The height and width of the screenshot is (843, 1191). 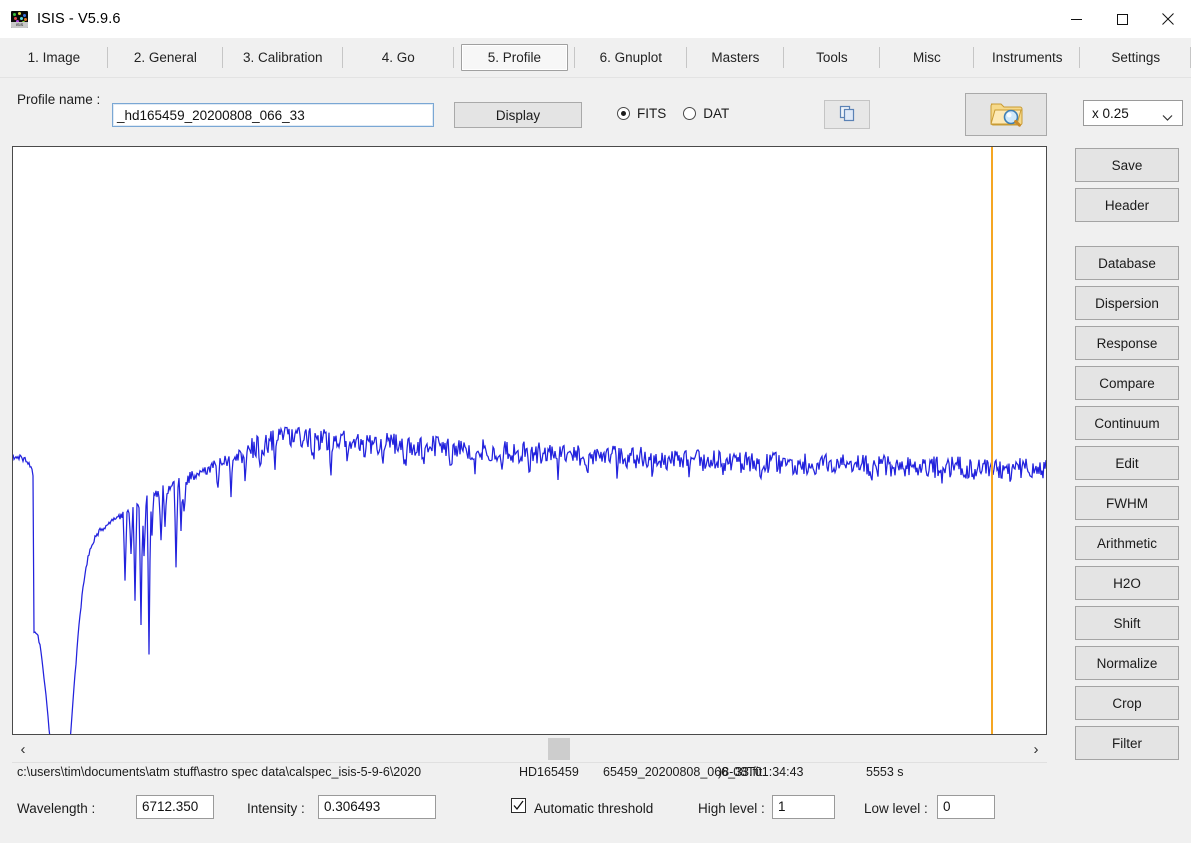 I want to click on status-exposure: 5553 s, so click(x=885, y=772).